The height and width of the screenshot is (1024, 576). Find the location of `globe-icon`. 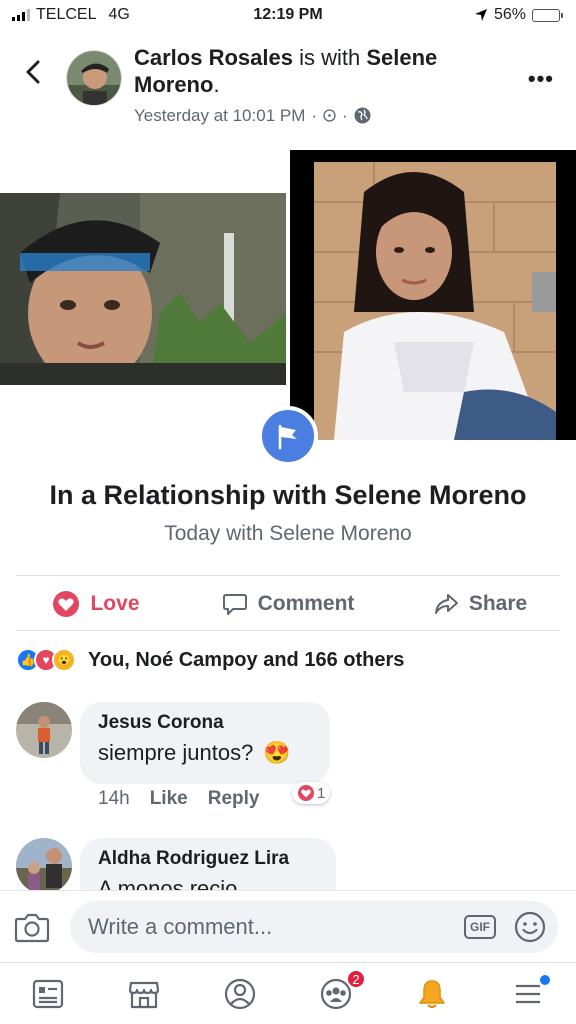

globe-icon is located at coordinates (362, 115).